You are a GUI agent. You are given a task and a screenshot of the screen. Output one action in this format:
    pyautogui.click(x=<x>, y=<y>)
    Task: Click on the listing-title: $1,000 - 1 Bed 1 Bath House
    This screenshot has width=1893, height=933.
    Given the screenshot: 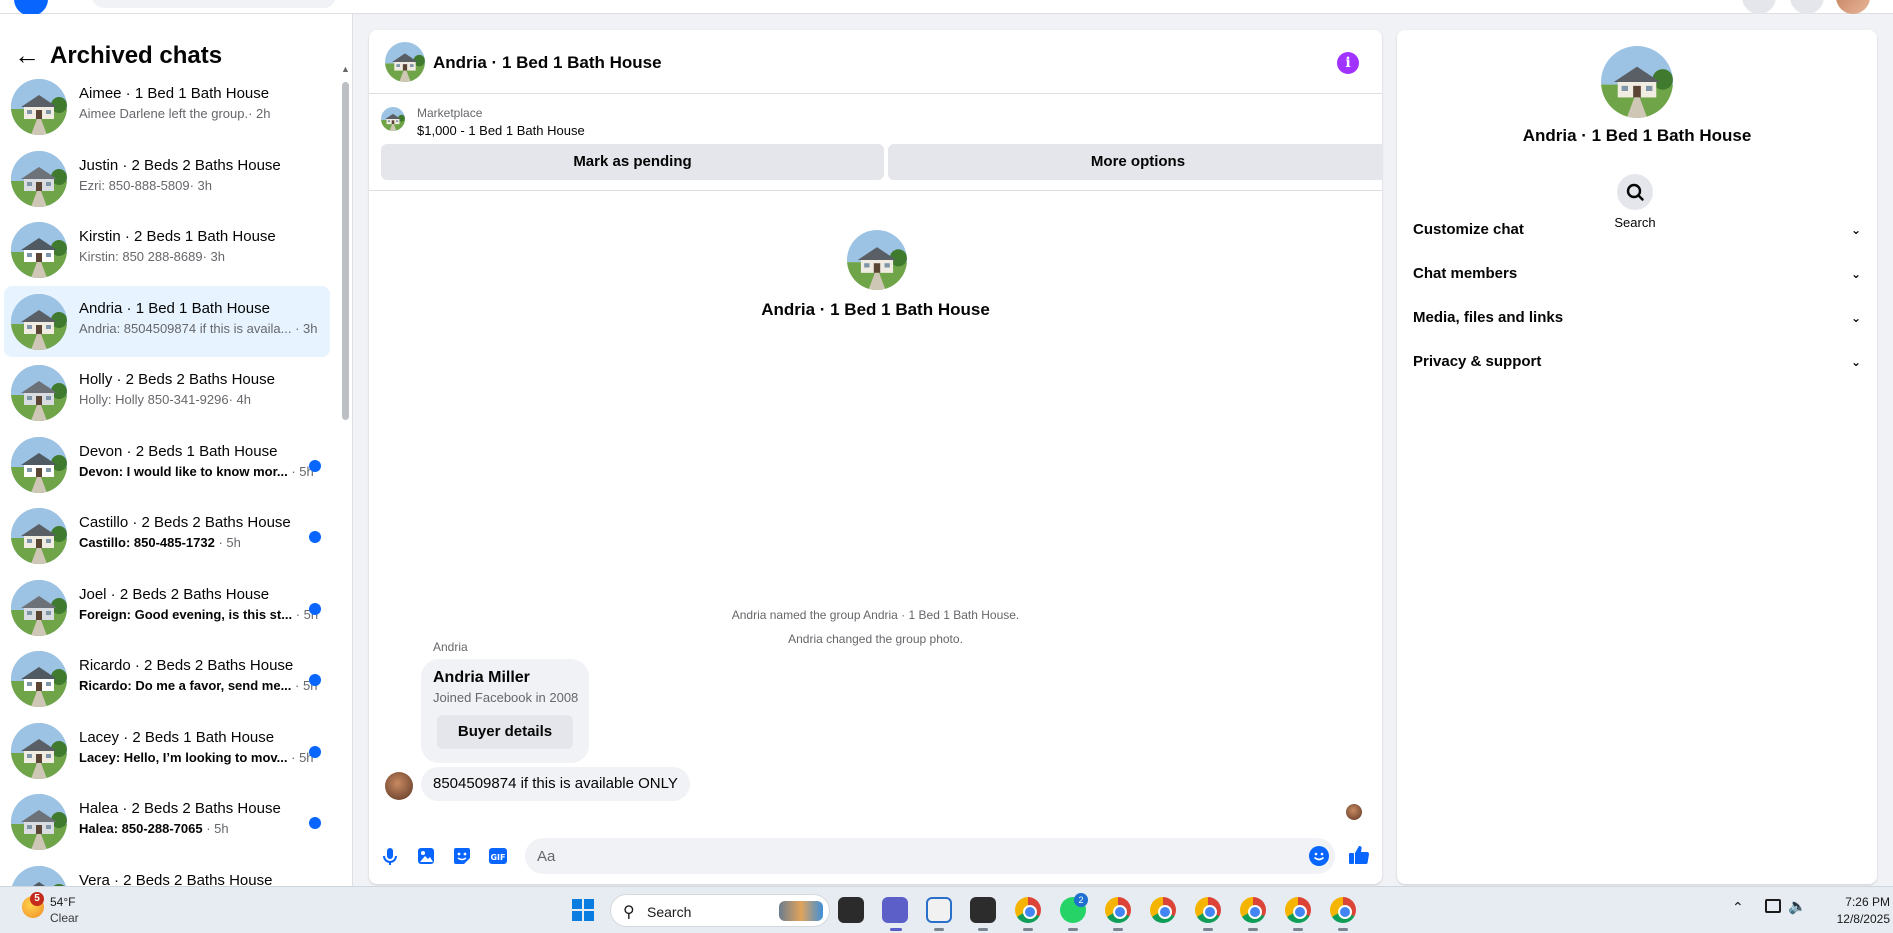 What is the action you would take?
    pyautogui.click(x=501, y=130)
    